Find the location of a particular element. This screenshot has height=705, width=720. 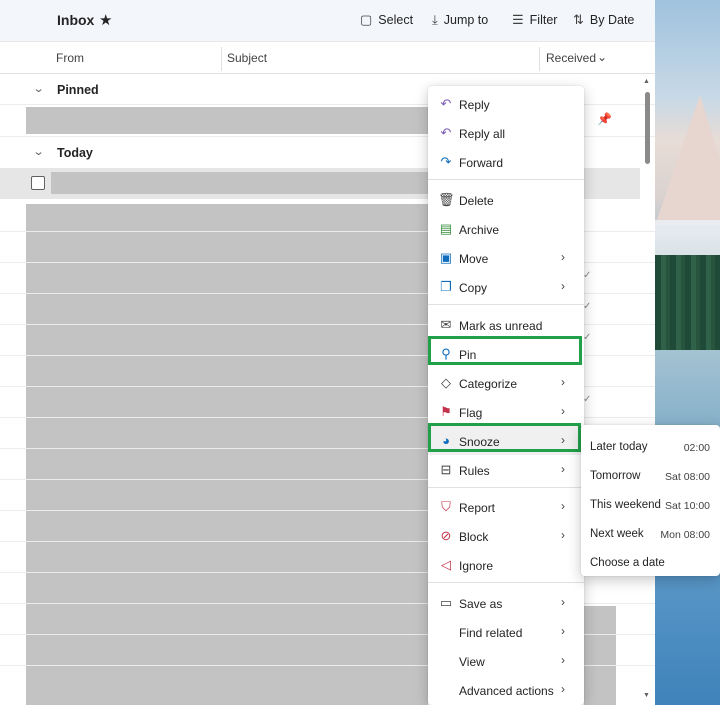

column-from: From is located at coordinates (70, 58).